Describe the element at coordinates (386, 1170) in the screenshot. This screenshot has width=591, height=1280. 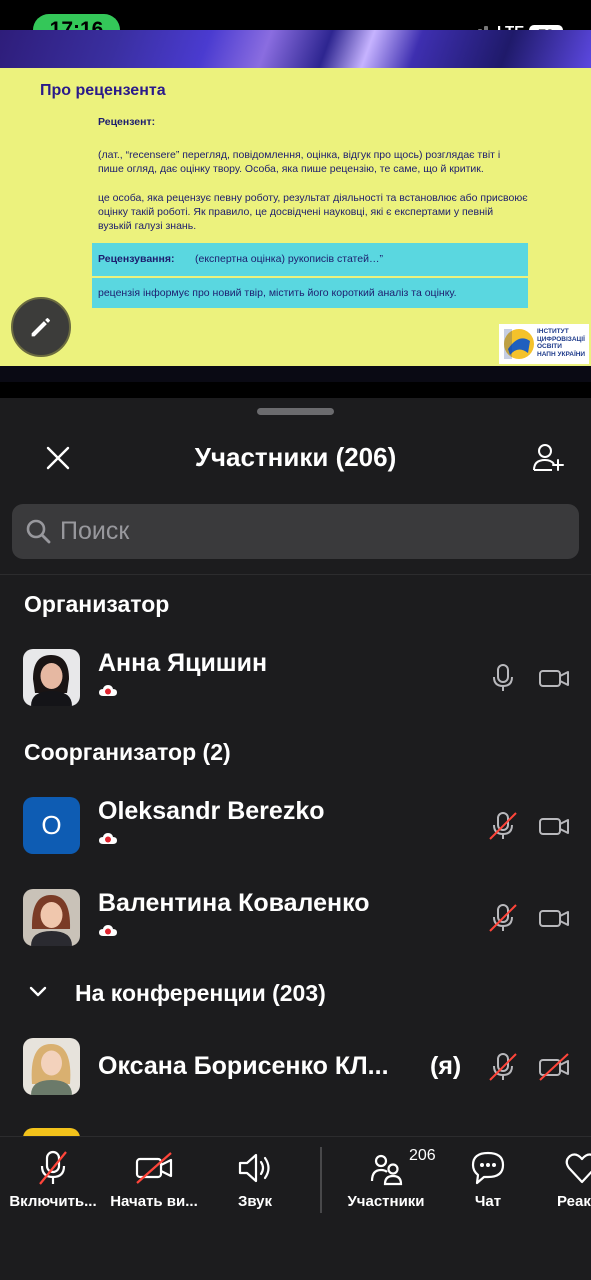
I see `participants-icon` at that location.